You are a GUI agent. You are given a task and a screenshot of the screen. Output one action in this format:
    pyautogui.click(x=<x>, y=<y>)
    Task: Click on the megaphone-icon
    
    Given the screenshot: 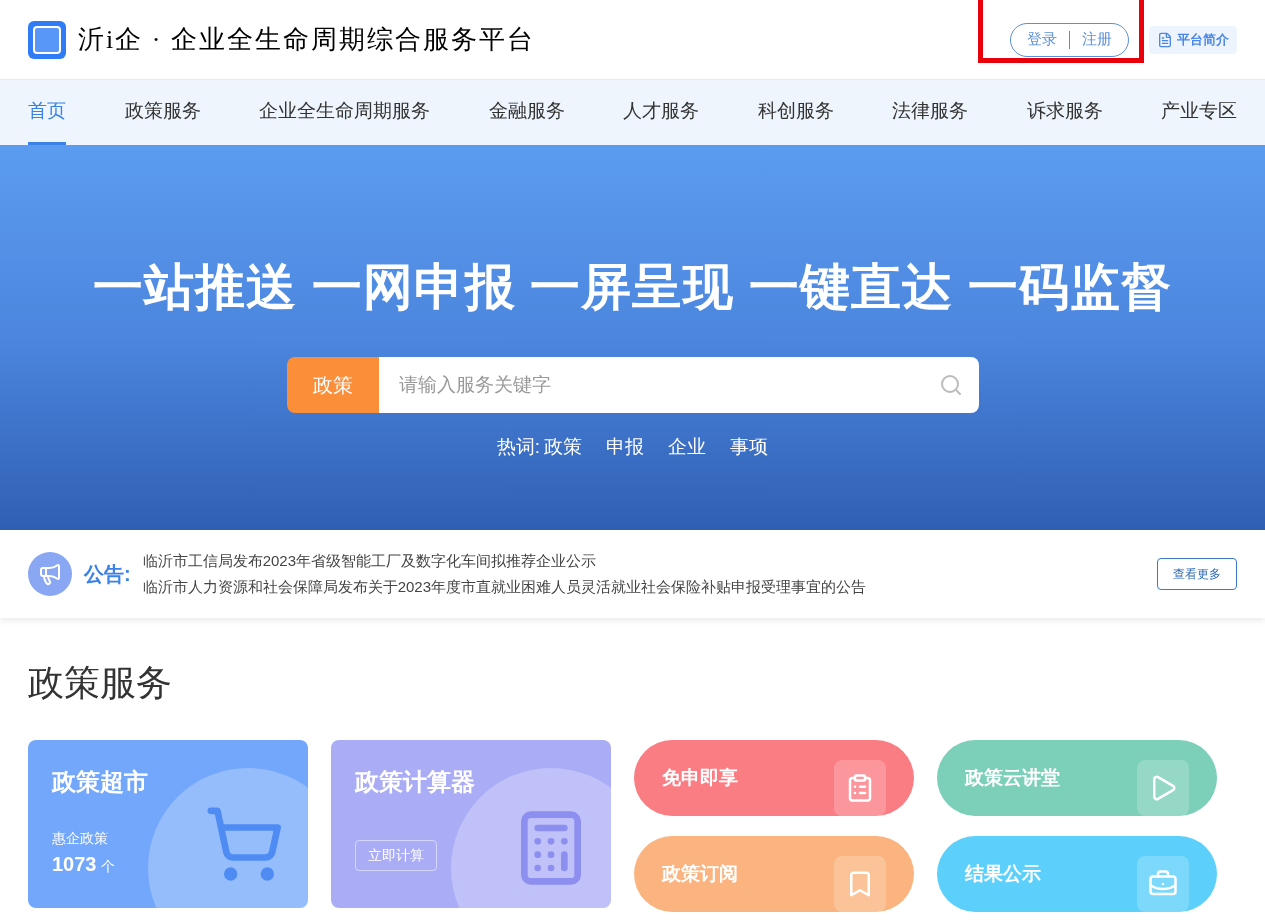 What is the action you would take?
    pyautogui.click(x=50, y=574)
    